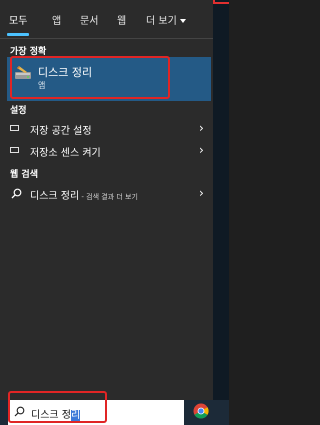  I want to click on chrome-icon, so click(201, 411).